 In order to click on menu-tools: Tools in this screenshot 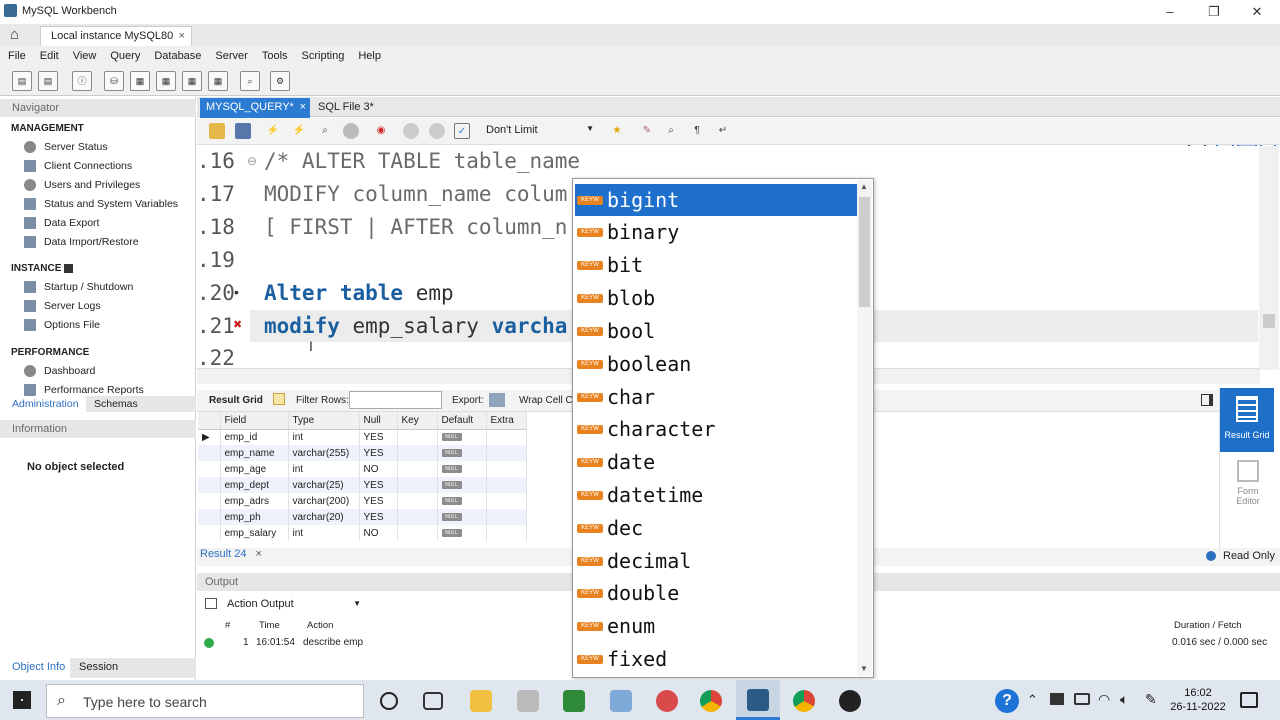, I will do `click(275, 56)`.